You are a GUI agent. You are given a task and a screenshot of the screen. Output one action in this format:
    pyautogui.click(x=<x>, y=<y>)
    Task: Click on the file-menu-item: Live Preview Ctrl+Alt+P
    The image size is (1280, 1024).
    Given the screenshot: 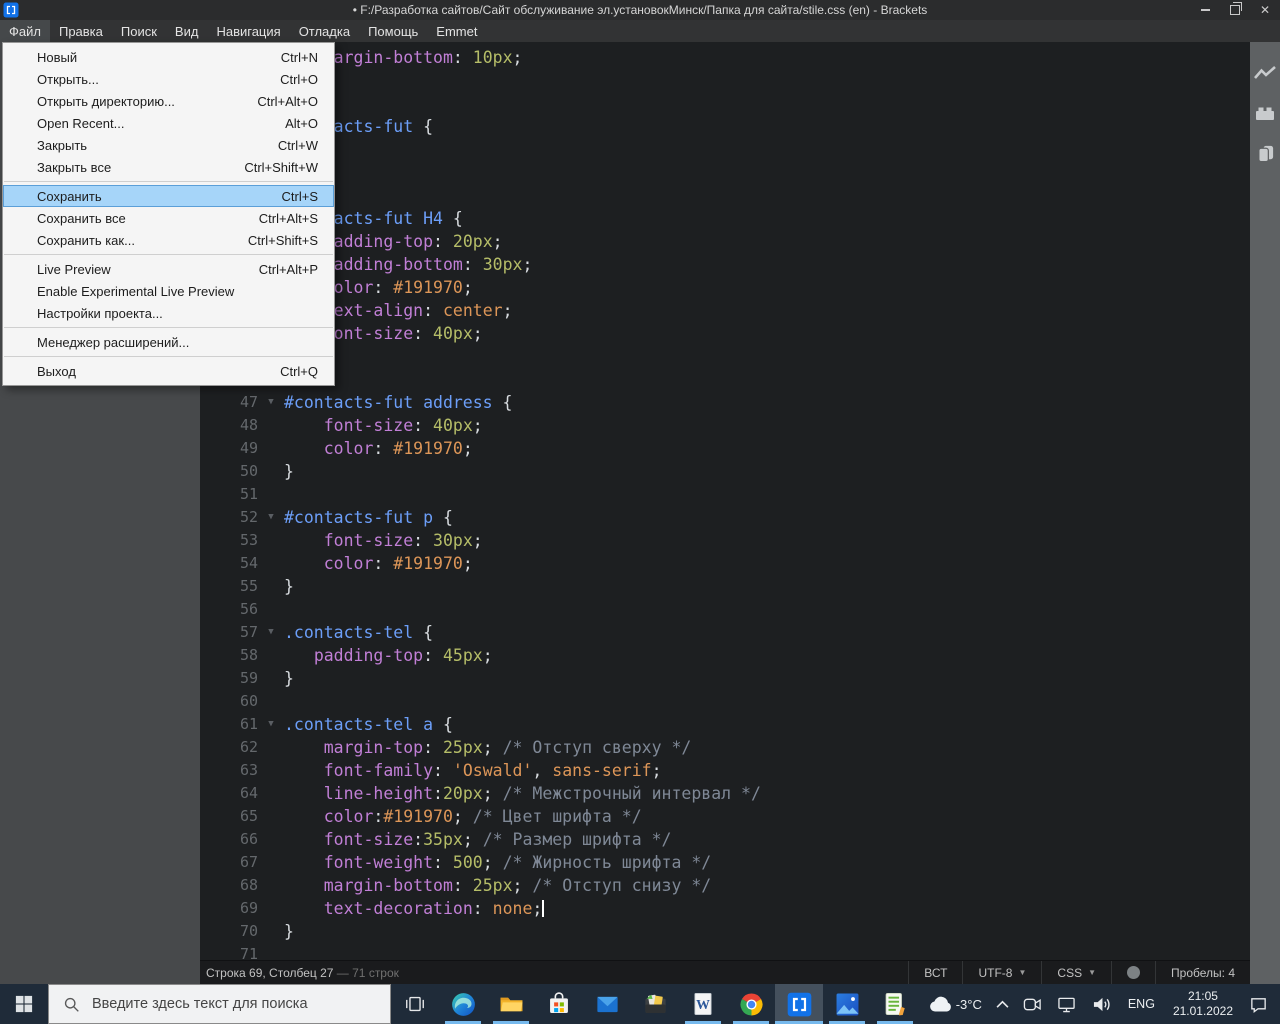 What is the action you would take?
    pyautogui.click(x=168, y=269)
    